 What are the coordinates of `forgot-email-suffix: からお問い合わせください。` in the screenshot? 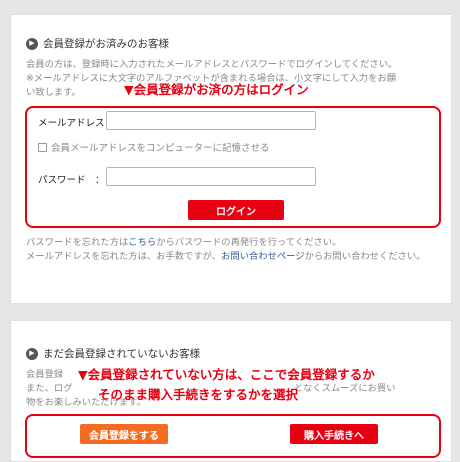 It's located at (365, 256).